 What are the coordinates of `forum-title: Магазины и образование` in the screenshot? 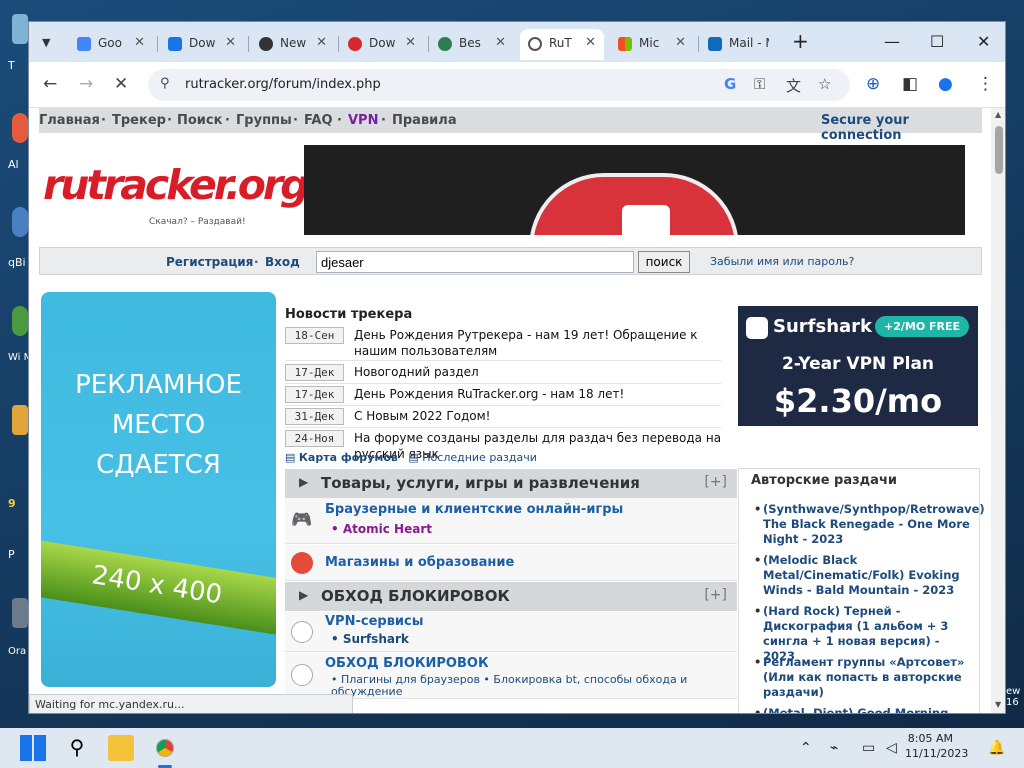 It's located at (419, 562).